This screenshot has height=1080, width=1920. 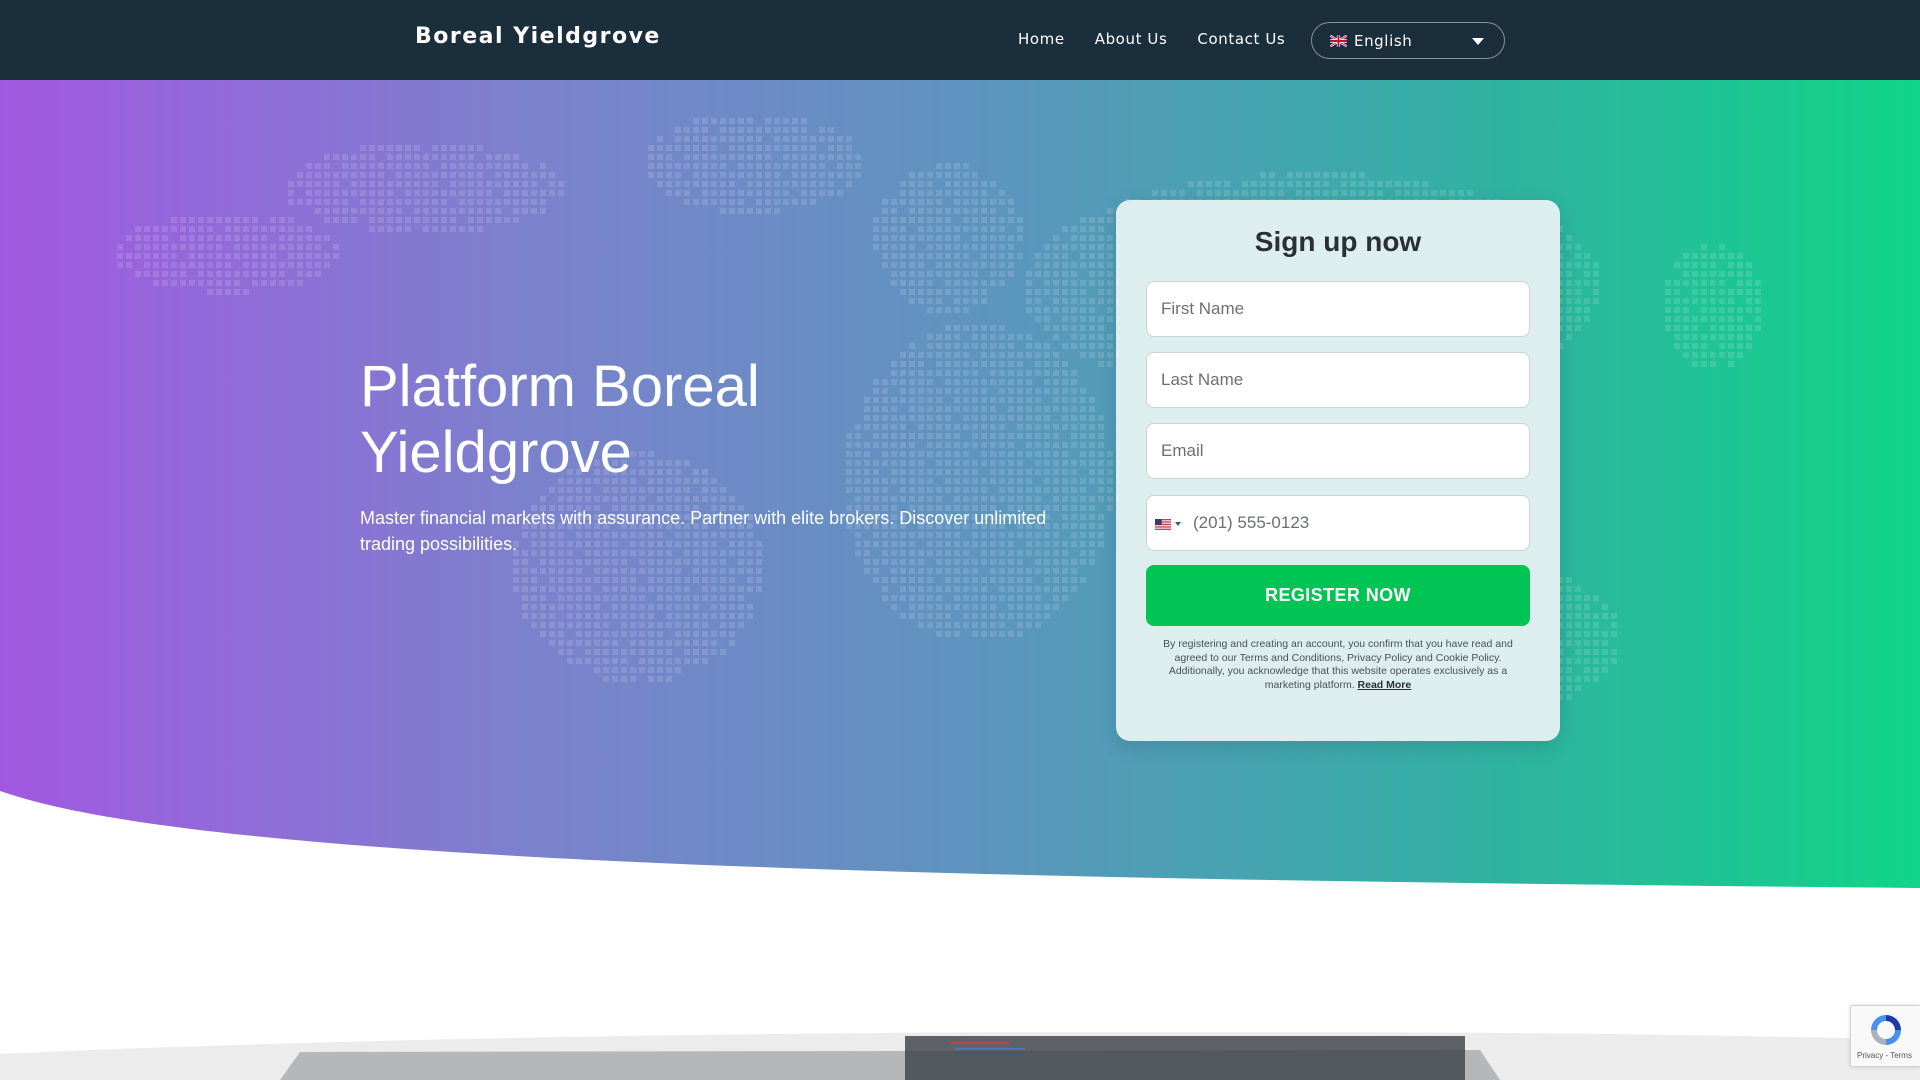 What do you see at coordinates (1338, 451) in the screenshot?
I see `email-input` at bounding box center [1338, 451].